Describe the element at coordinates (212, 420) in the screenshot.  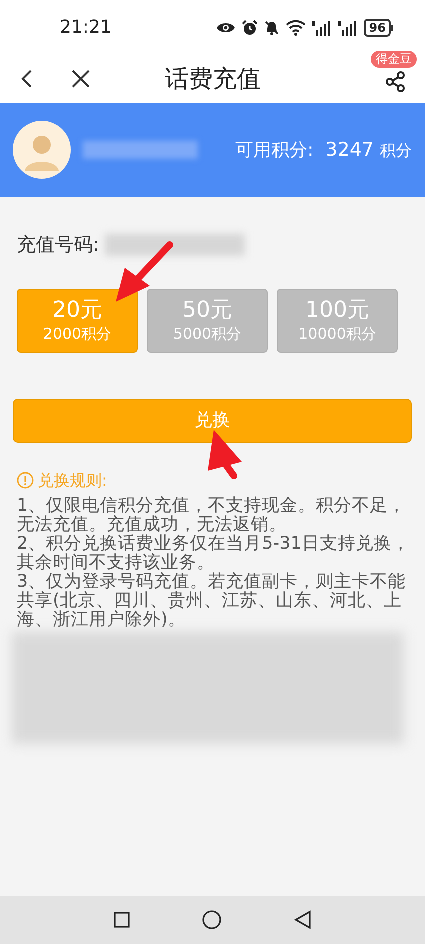
I see `exchange-button: 兑换` at that location.